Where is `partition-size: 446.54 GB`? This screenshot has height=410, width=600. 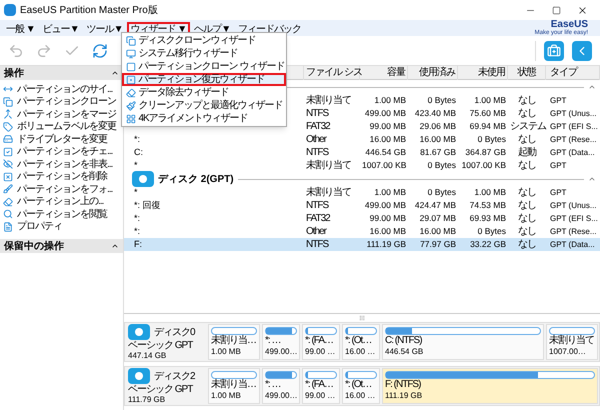
partition-size: 446.54 GB is located at coordinates (404, 352).